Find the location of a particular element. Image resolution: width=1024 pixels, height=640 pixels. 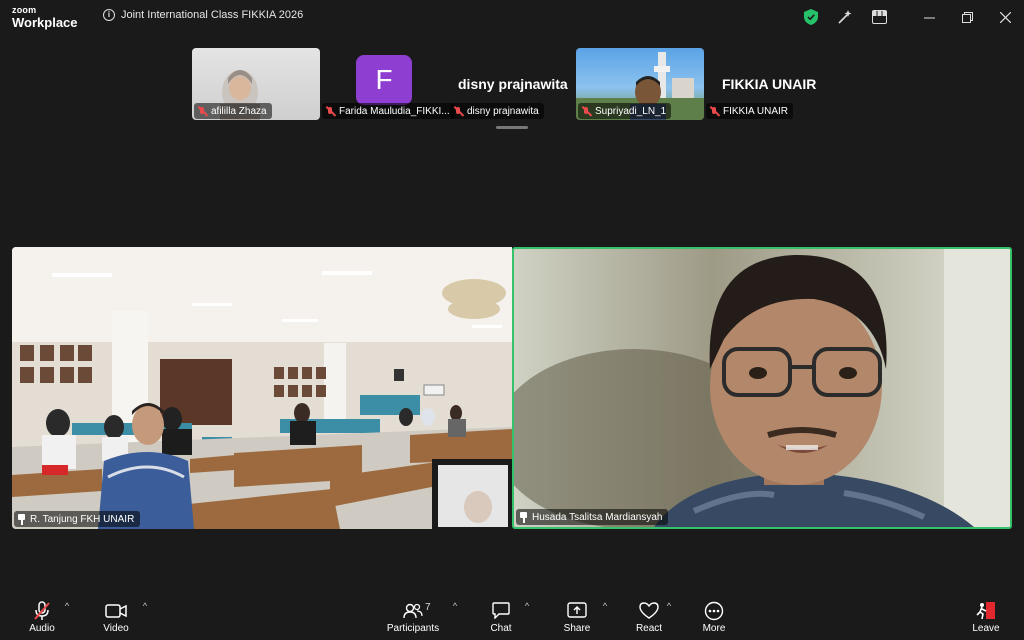

title-bar-controls is located at coordinates (909, 17).